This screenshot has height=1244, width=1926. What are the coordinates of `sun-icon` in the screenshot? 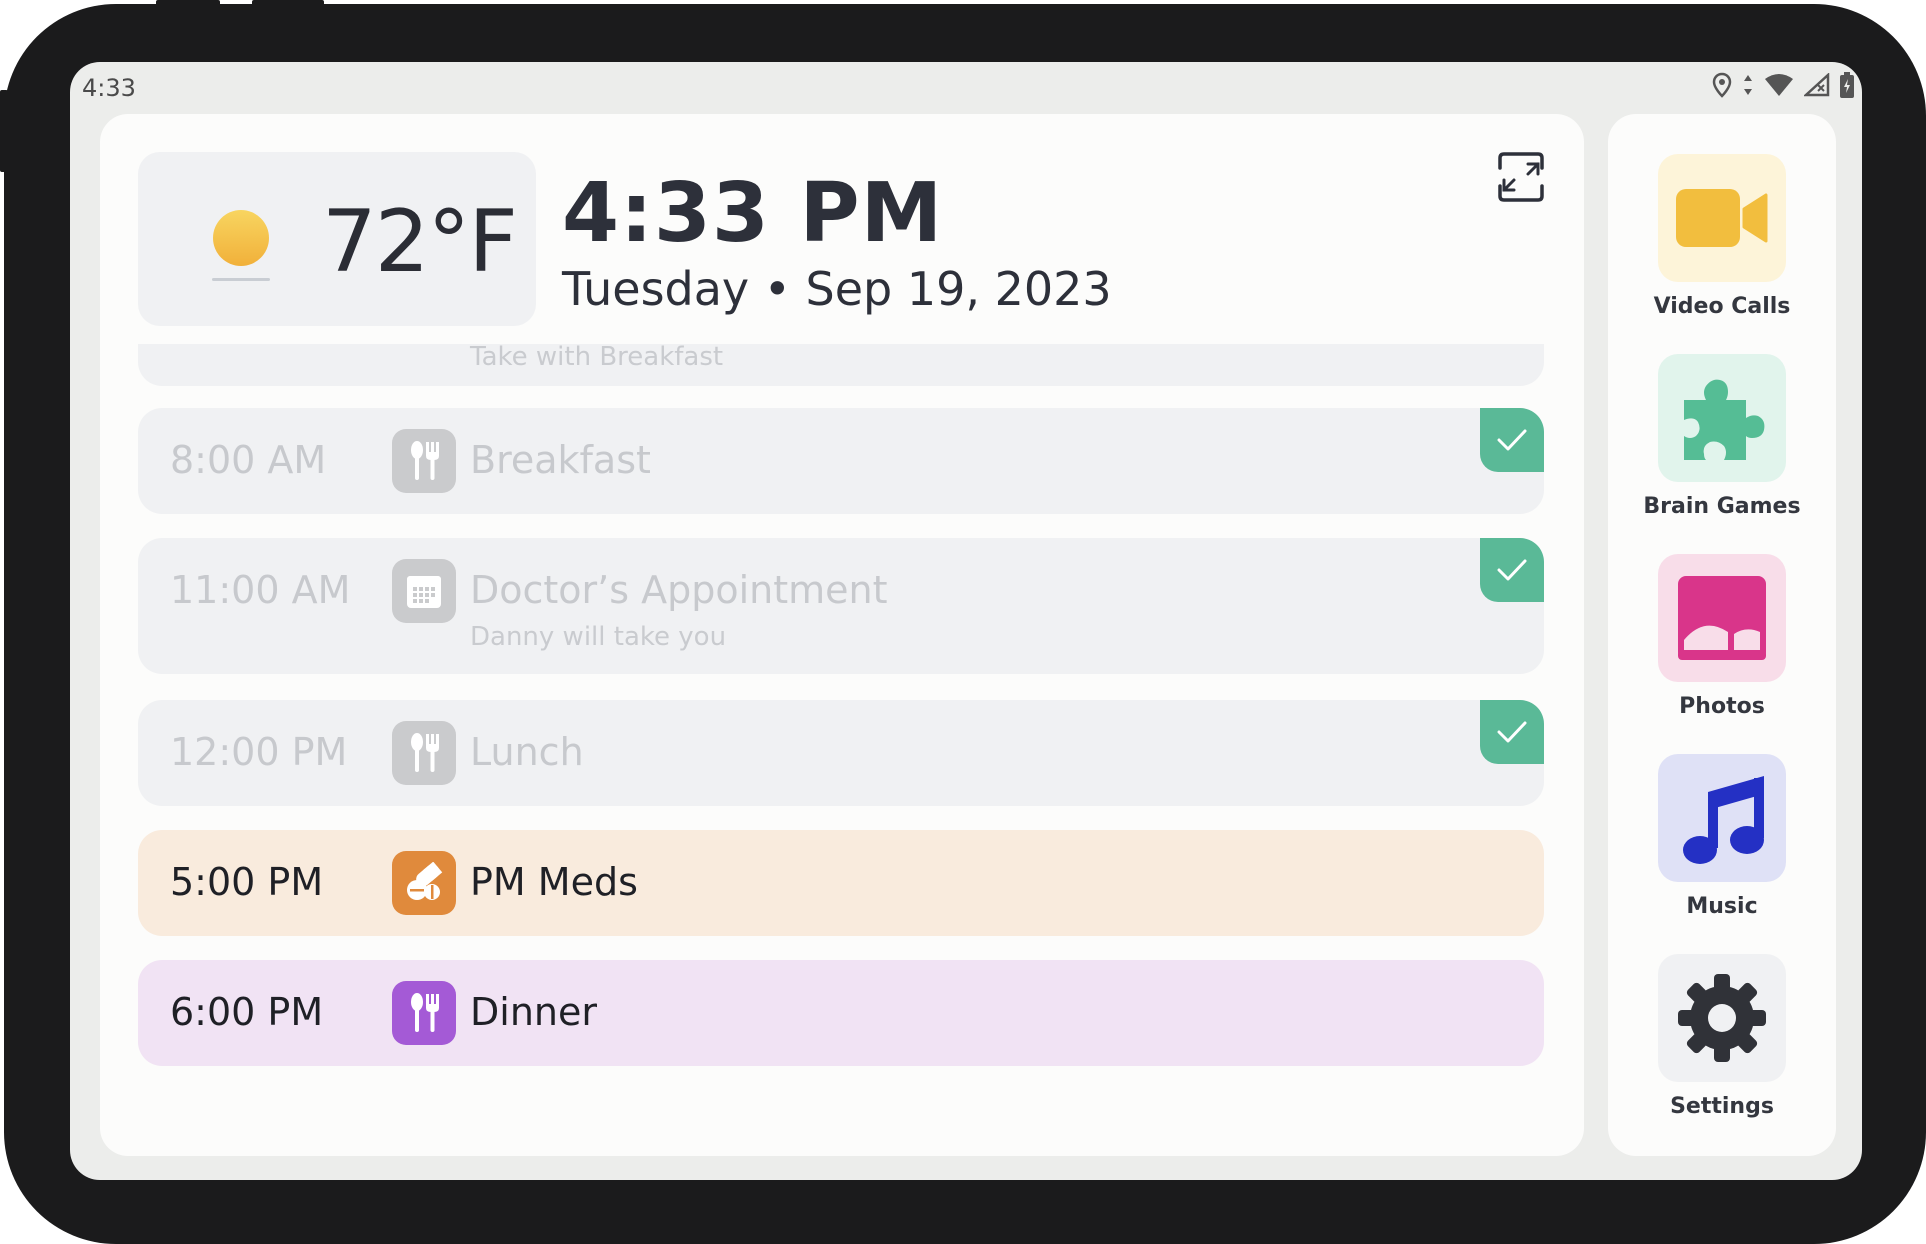 It's located at (241, 245).